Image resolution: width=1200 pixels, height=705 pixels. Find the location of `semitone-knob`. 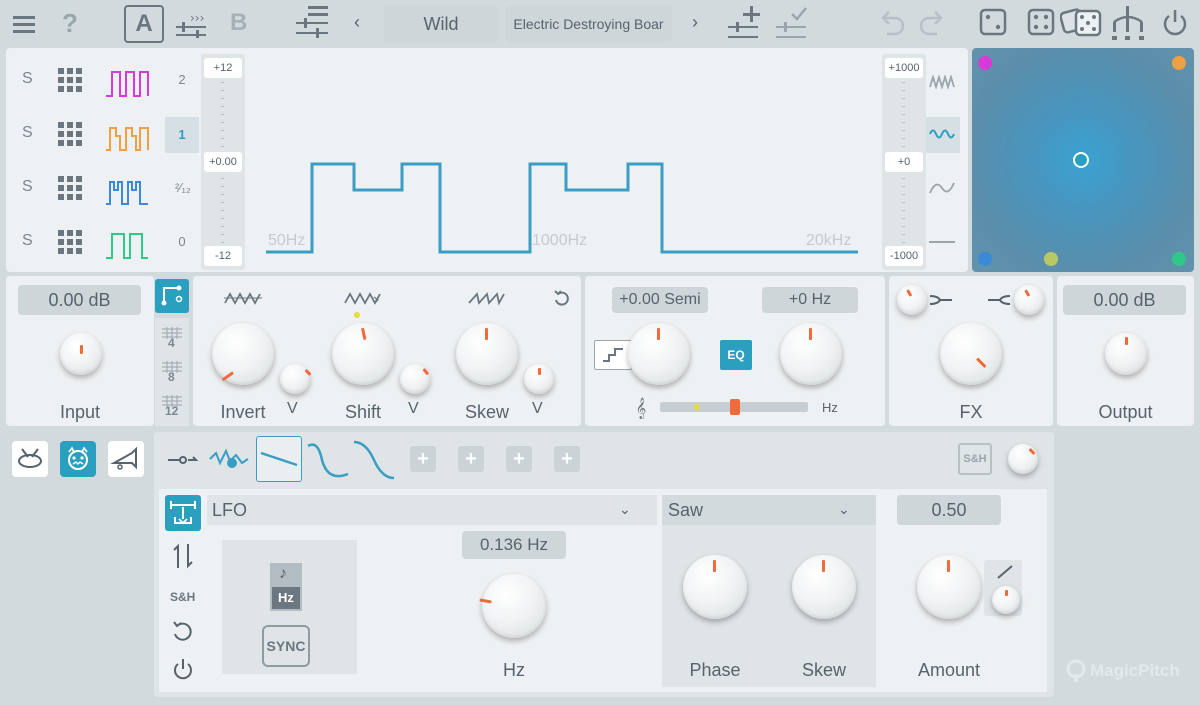

semitone-knob is located at coordinates (659, 354).